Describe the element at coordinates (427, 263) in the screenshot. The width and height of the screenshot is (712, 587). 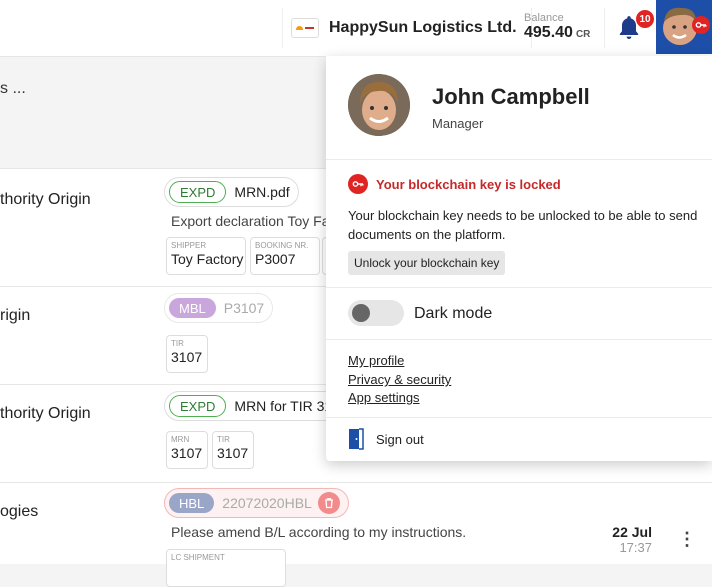
I see `unlock-key-button: Unlock your blockchain key` at that location.